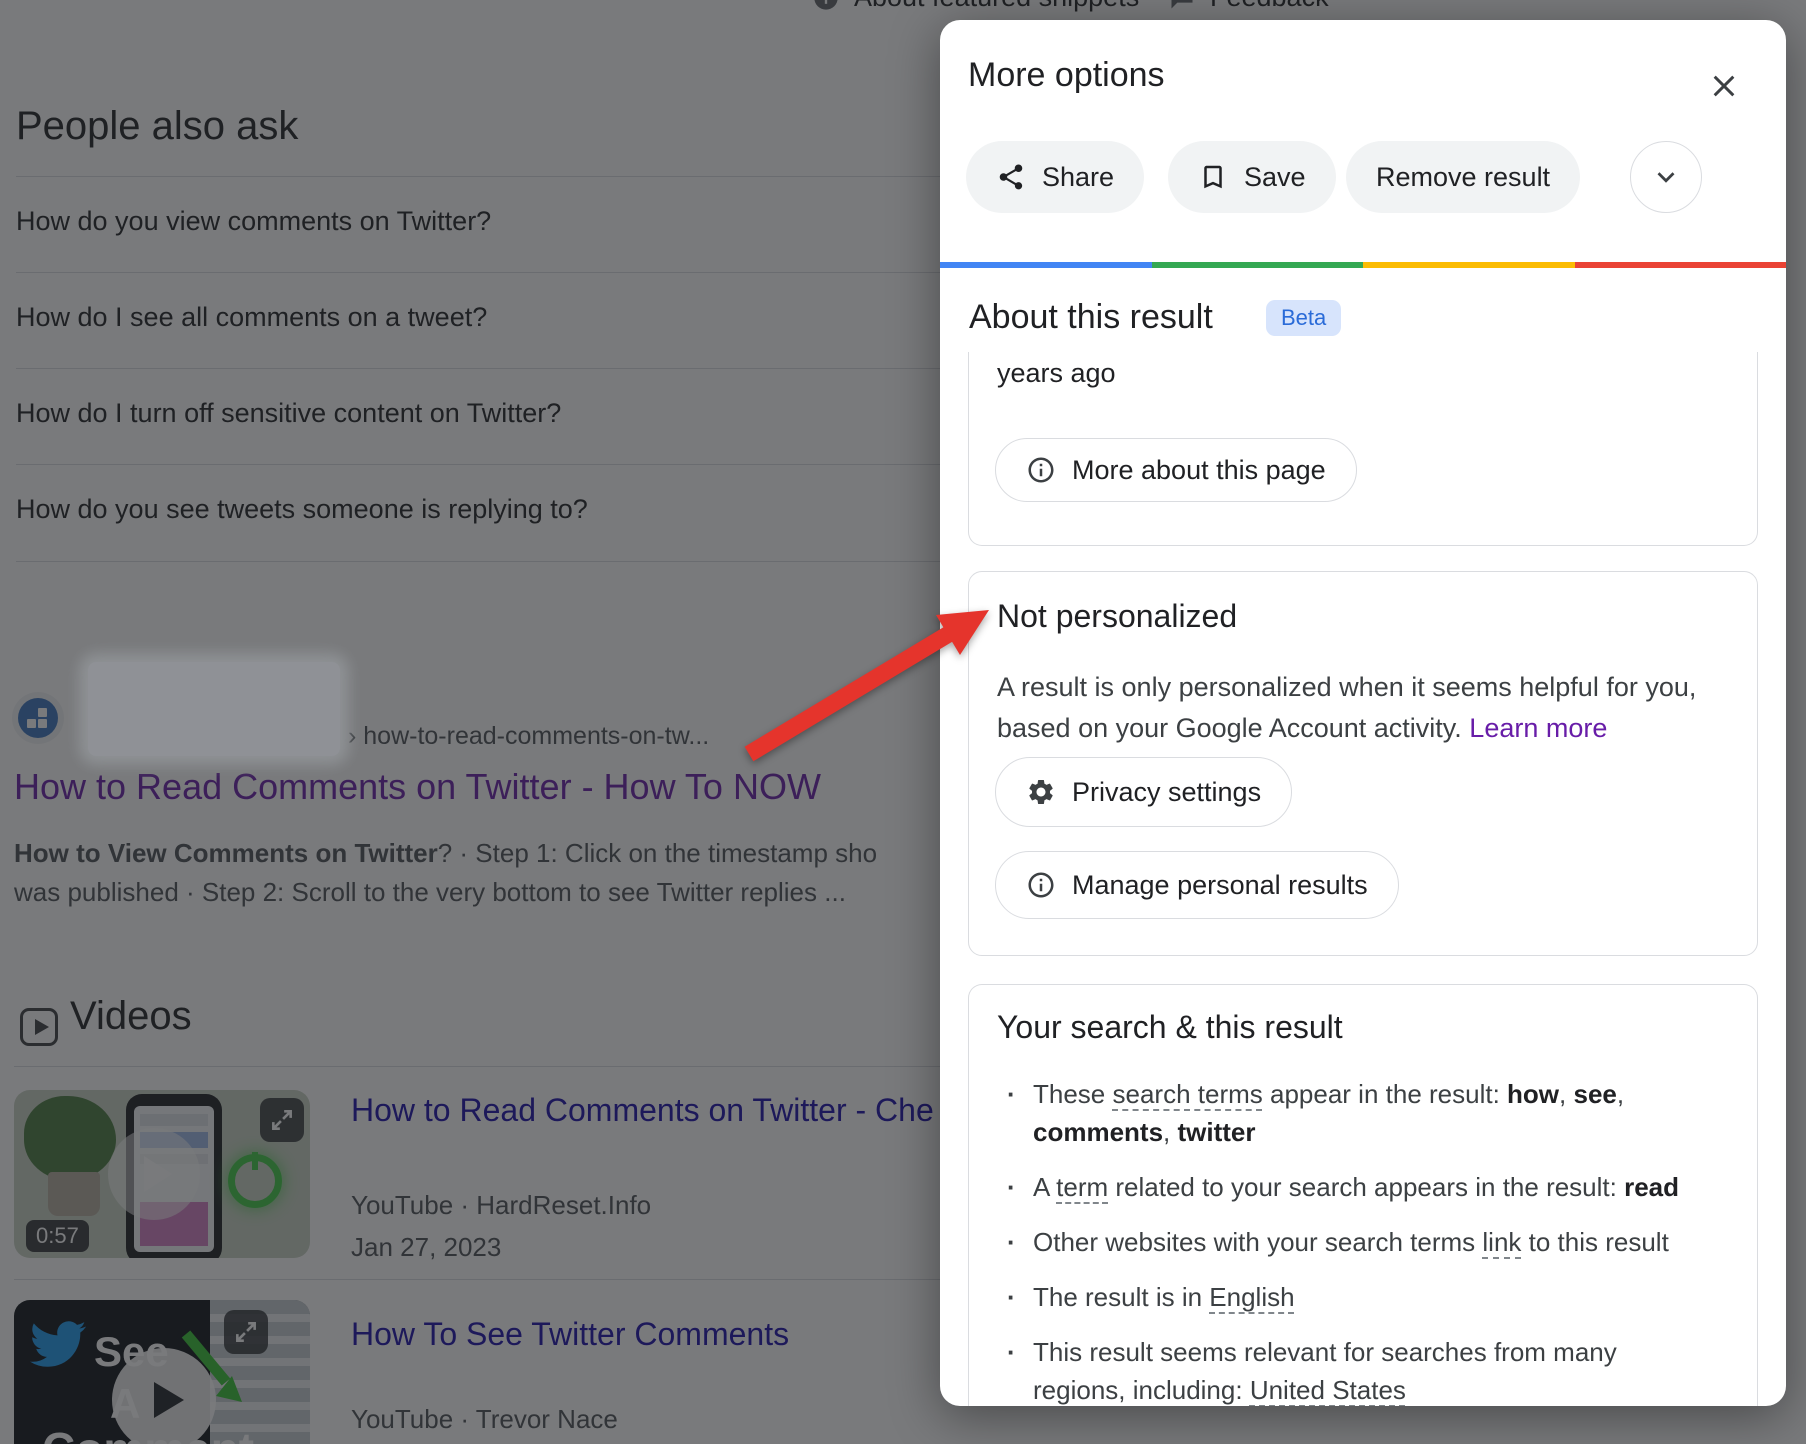 The width and height of the screenshot is (1806, 1444). I want to click on body-line2: based on your Google Account activity., so click(1229, 728).